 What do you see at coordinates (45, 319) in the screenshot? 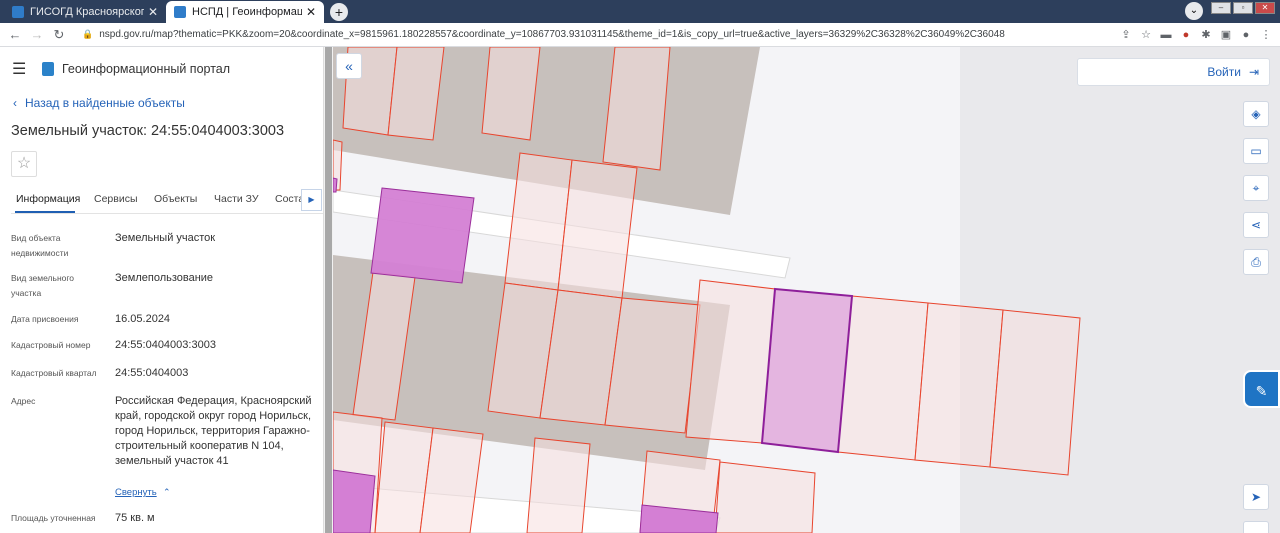
I see `prop-label-date: Дата присвоения` at bounding box center [45, 319].